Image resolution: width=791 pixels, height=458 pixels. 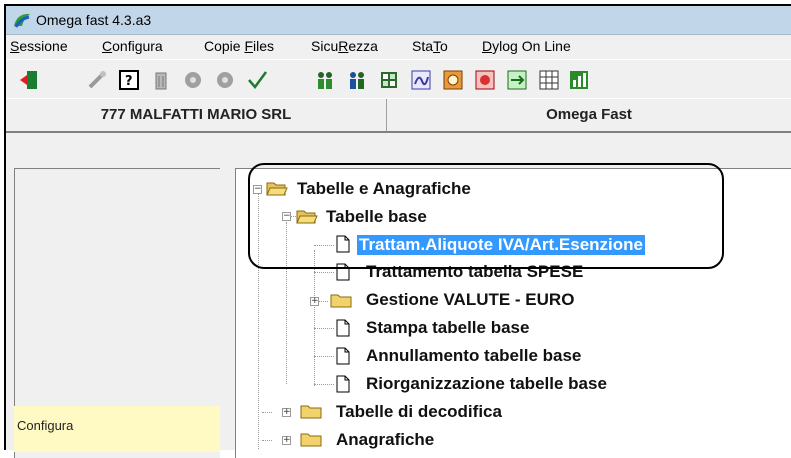 What do you see at coordinates (325, 80) in the screenshot?
I see `people-icon` at bounding box center [325, 80].